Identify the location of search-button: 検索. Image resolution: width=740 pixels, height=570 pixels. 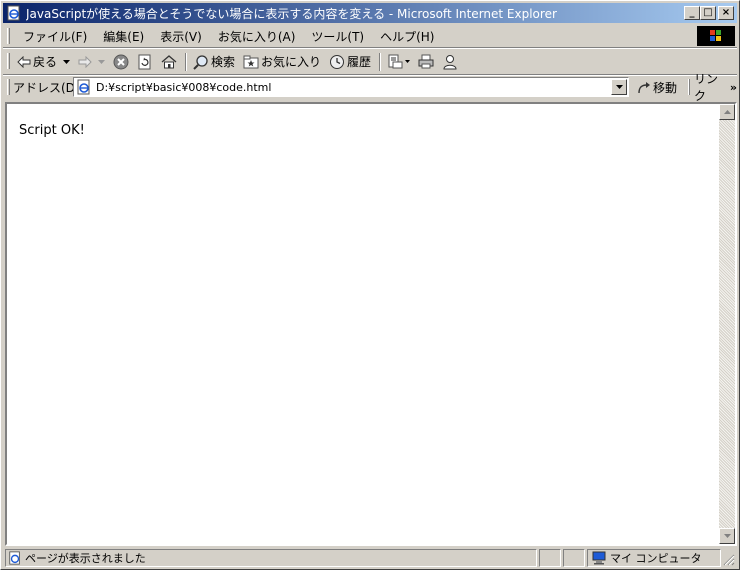
(214, 61).